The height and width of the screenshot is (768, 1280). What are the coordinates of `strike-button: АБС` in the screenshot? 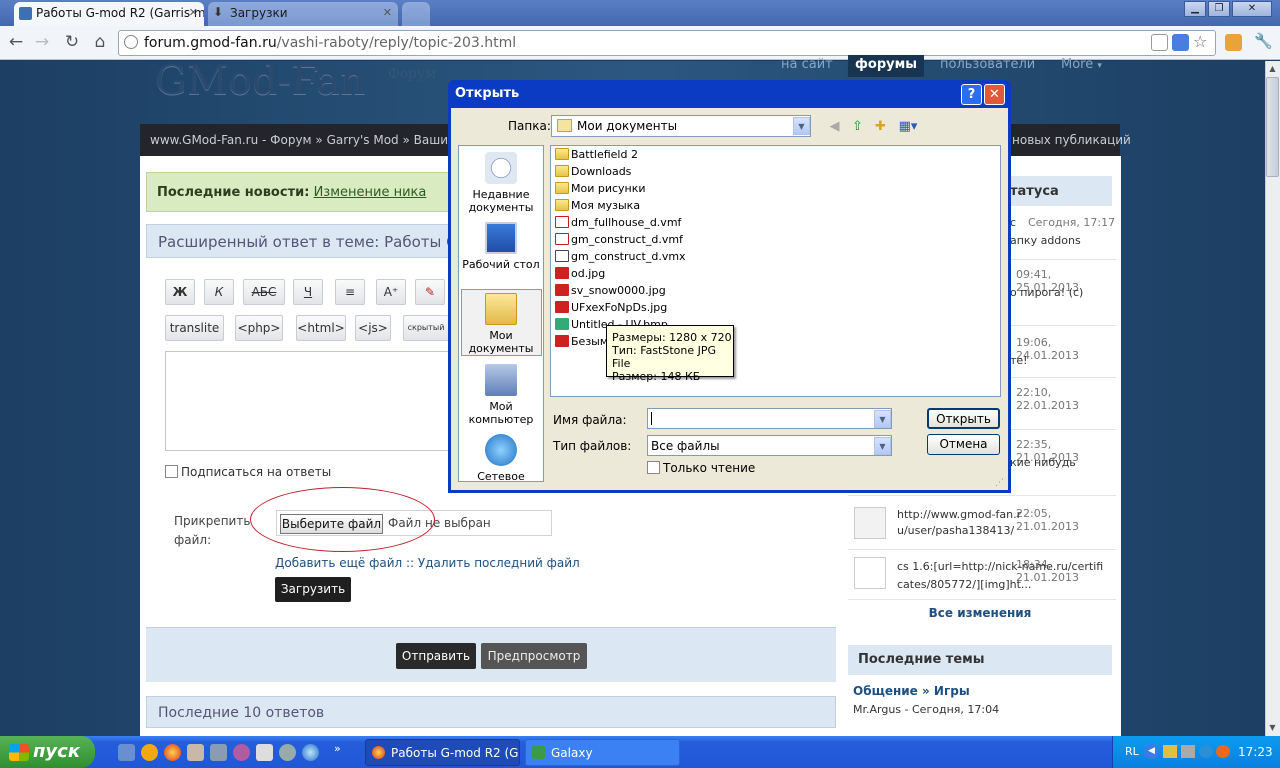 It's located at (264, 292).